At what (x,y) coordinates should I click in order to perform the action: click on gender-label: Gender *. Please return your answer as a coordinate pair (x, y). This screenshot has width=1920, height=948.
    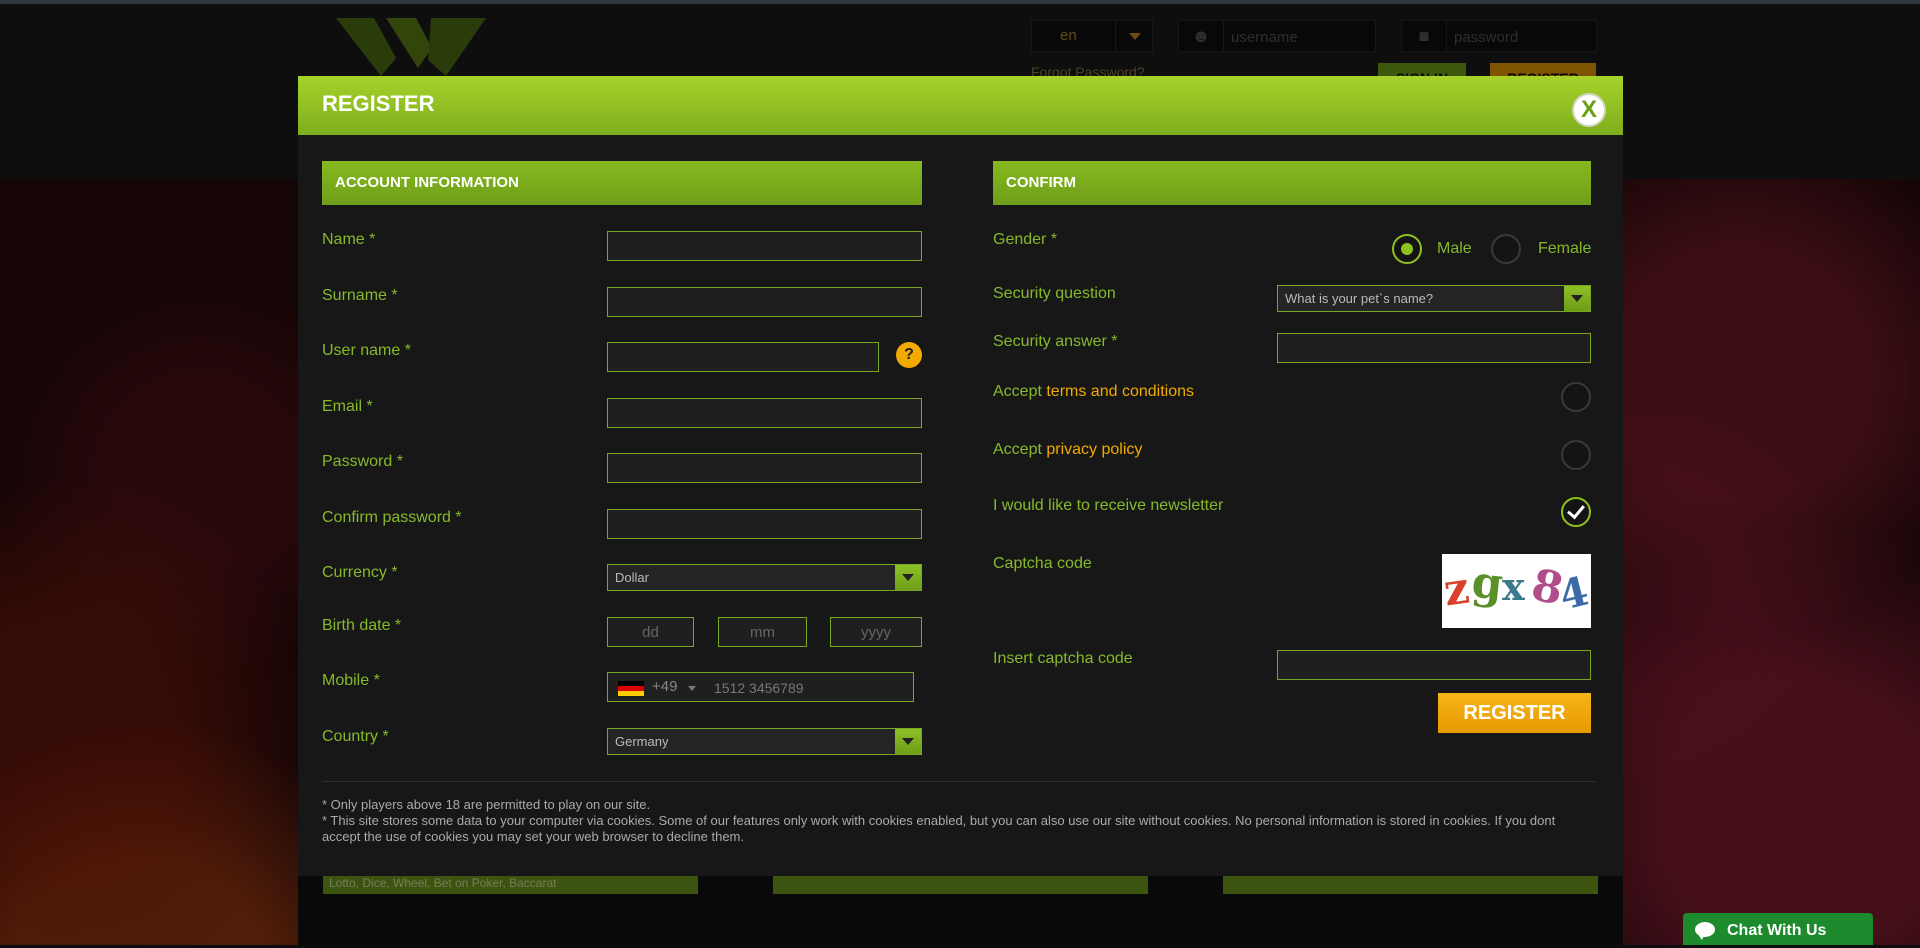
    Looking at the image, I should click on (1025, 239).